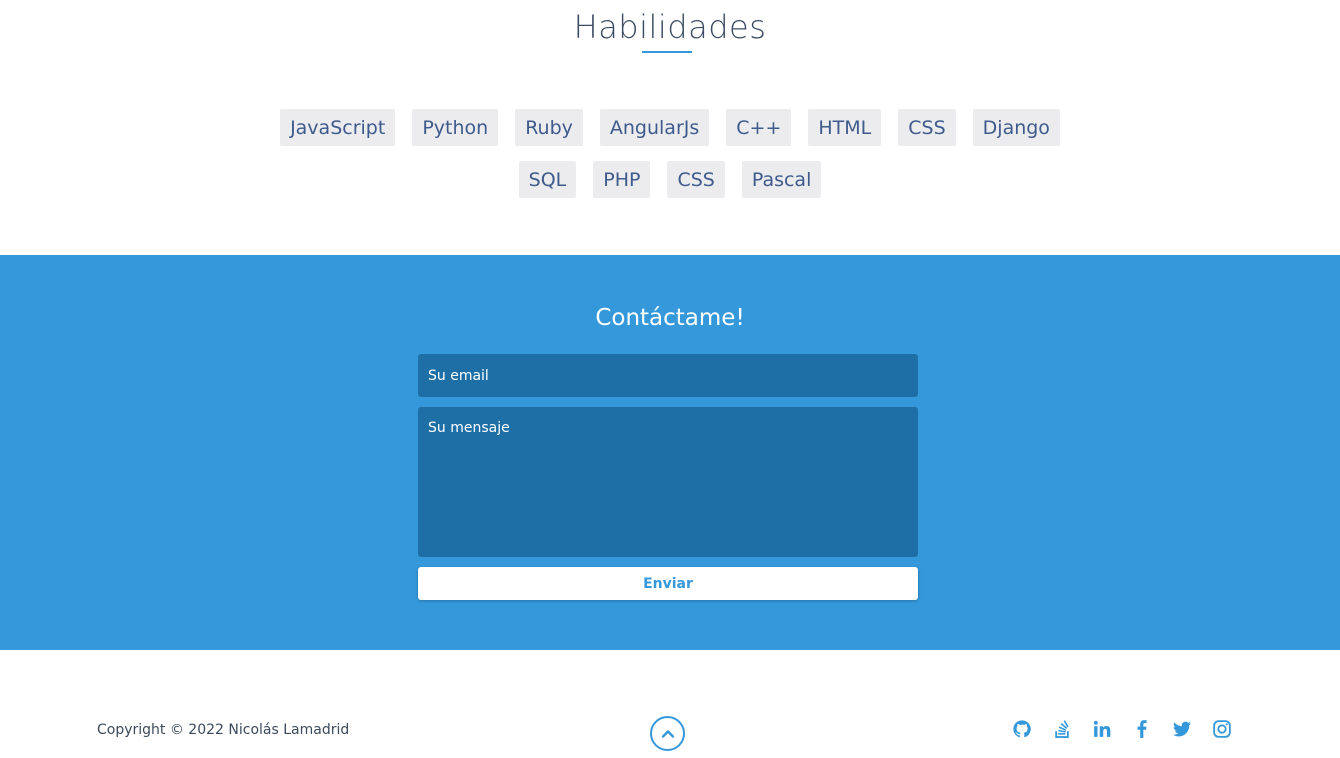 This screenshot has height=758, width=1340. Describe the element at coordinates (547, 179) in the screenshot. I see `skill-tag: SQL` at that location.